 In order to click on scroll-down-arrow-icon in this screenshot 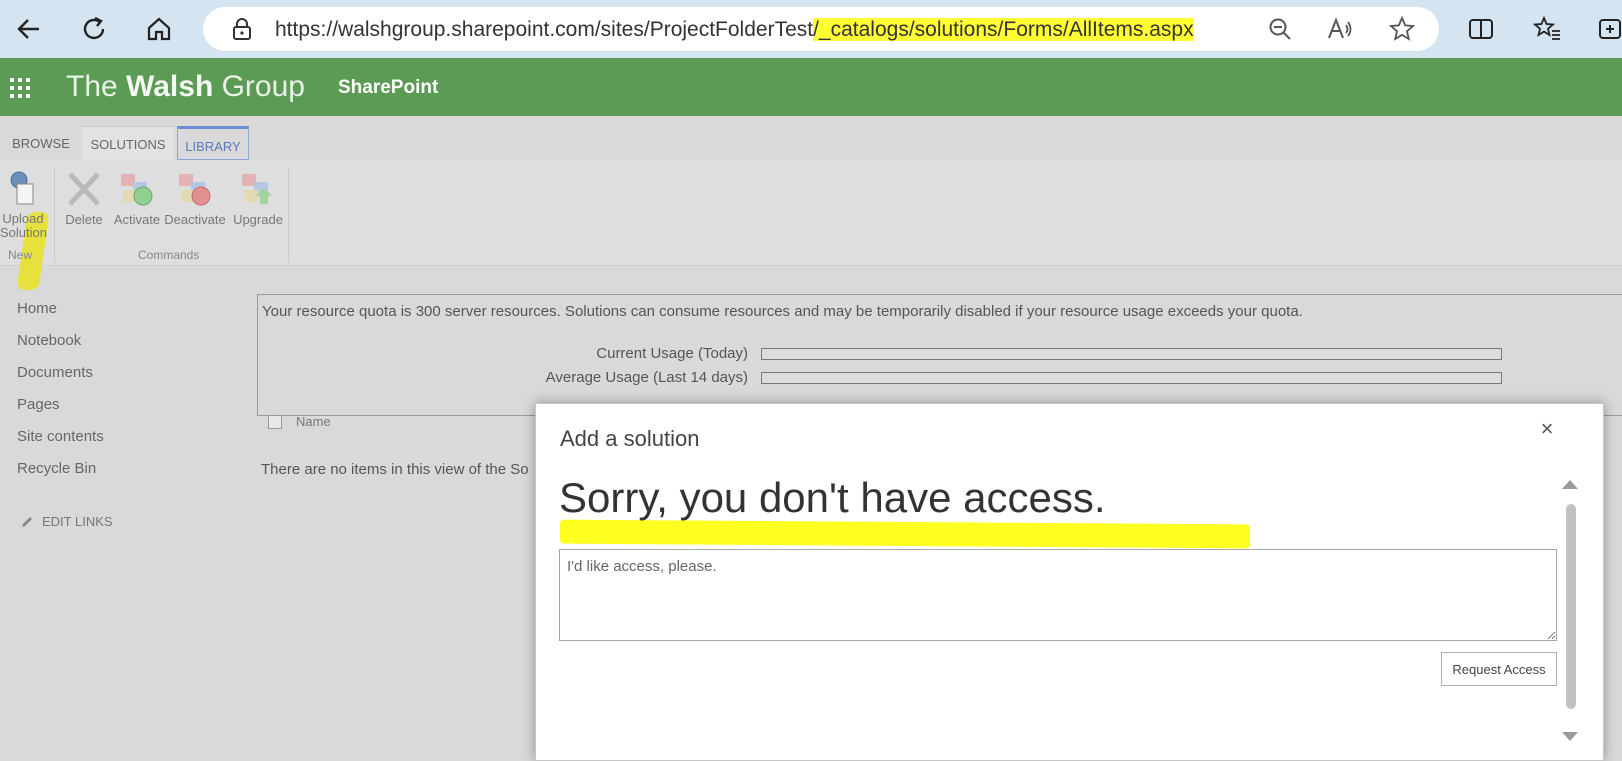, I will do `click(1570, 736)`.